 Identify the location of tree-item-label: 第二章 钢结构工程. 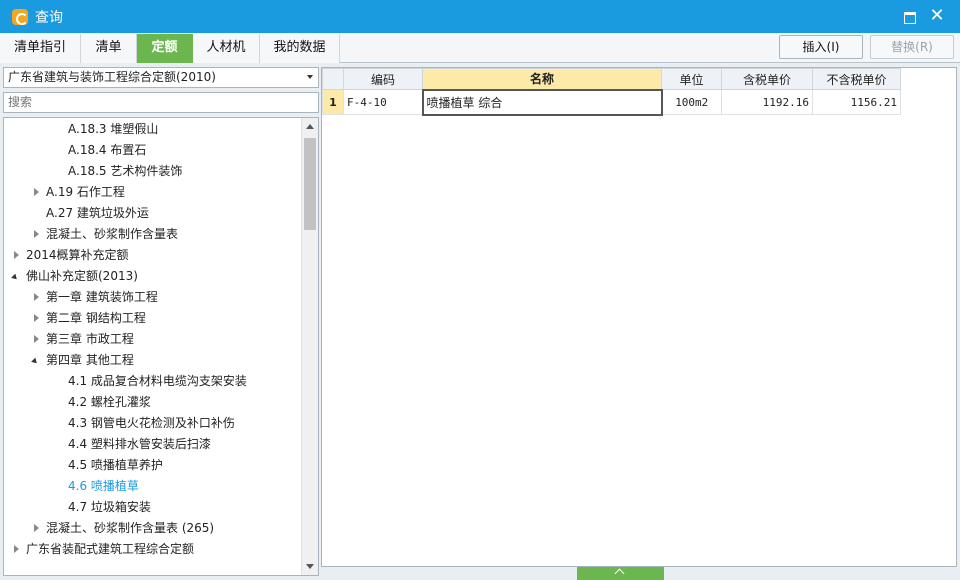
(96, 318).